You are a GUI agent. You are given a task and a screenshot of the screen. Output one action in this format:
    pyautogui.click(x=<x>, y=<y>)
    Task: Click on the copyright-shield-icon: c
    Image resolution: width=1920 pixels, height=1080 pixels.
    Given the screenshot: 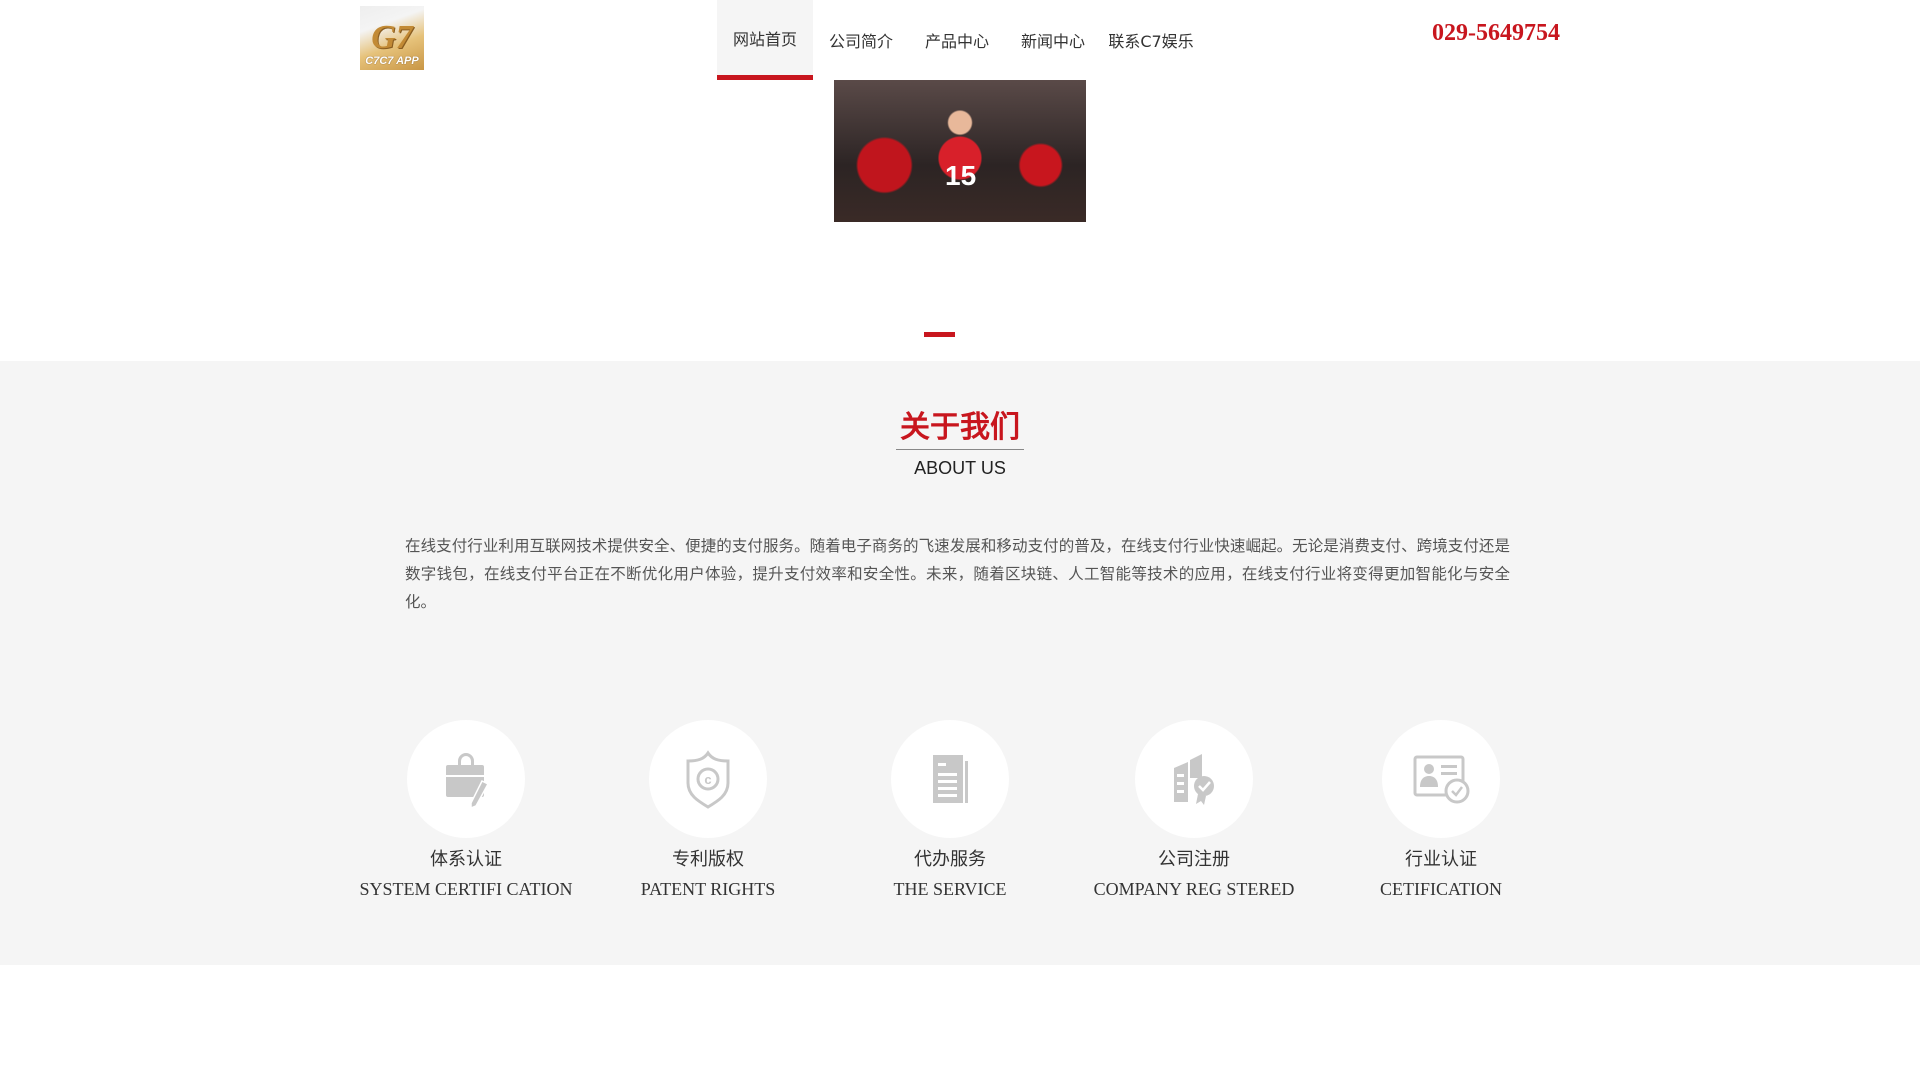 What is the action you would take?
    pyautogui.click(x=708, y=779)
    